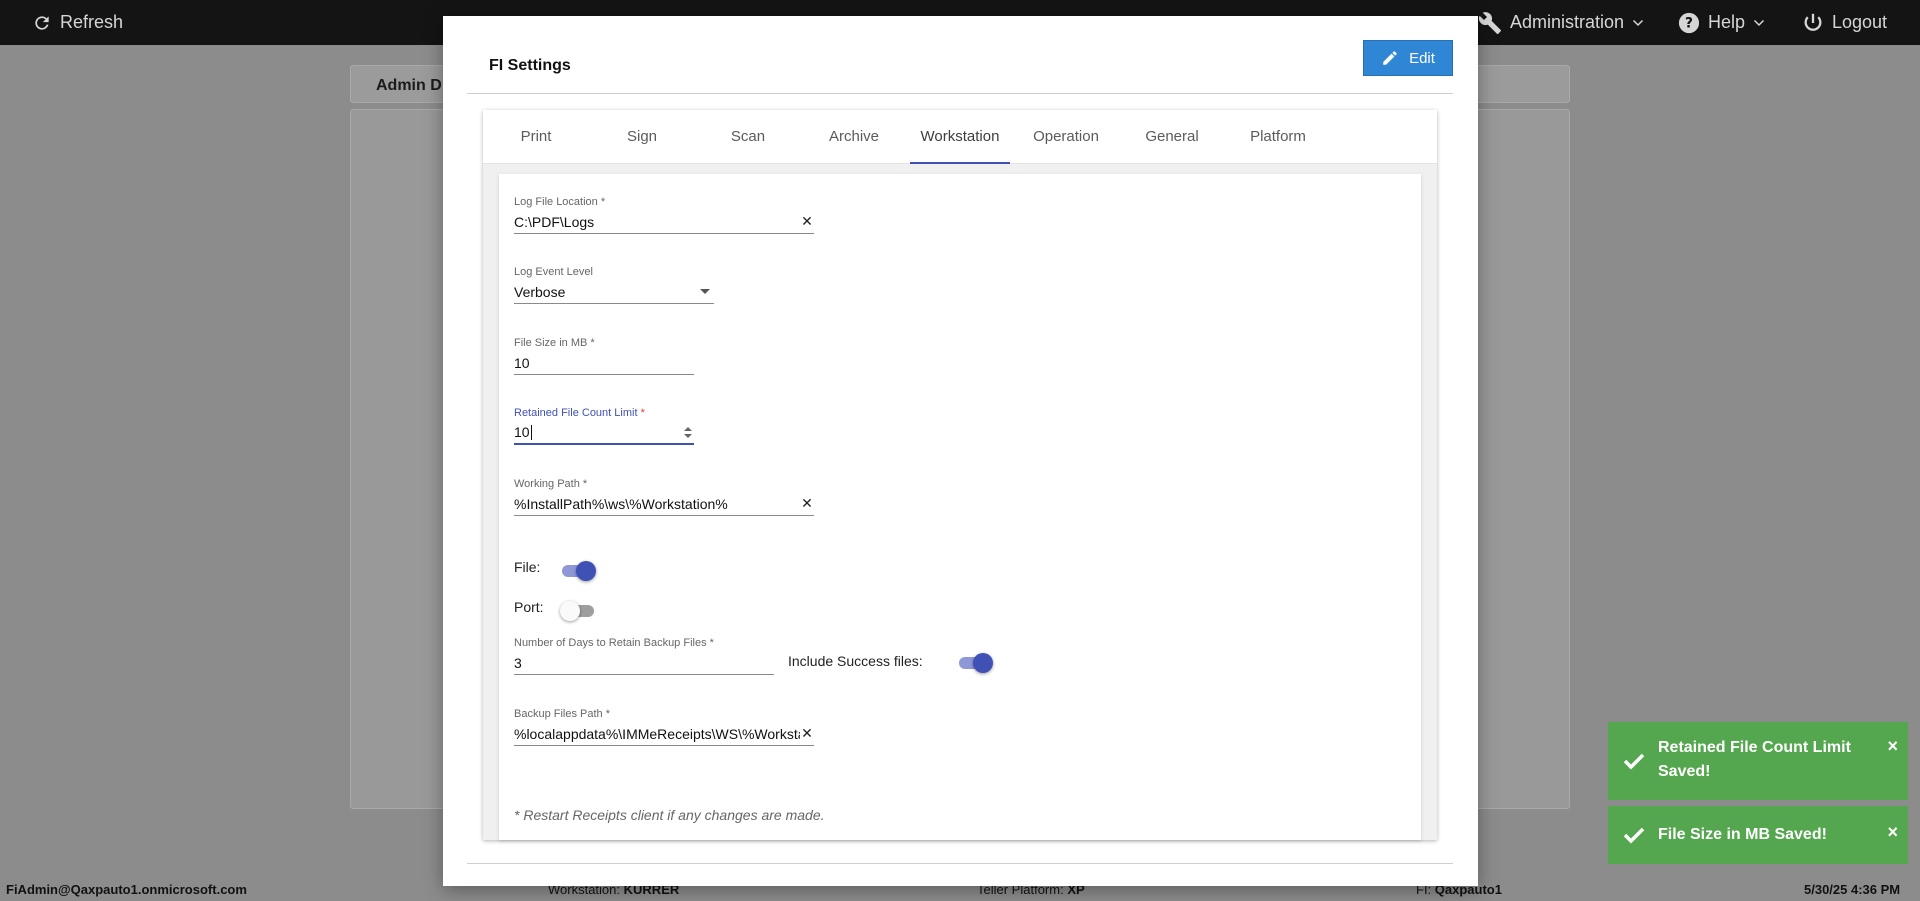 Image resolution: width=1920 pixels, height=901 pixels. What do you see at coordinates (92, 22) in the screenshot?
I see `refresh-label: Refresh` at bounding box center [92, 22].